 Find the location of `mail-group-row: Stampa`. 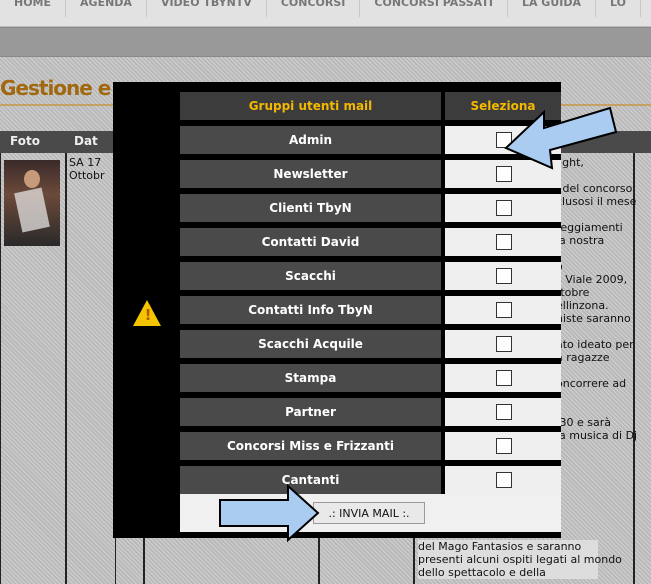

mail-group-row: Stampa is located at coordinates (370, 377).